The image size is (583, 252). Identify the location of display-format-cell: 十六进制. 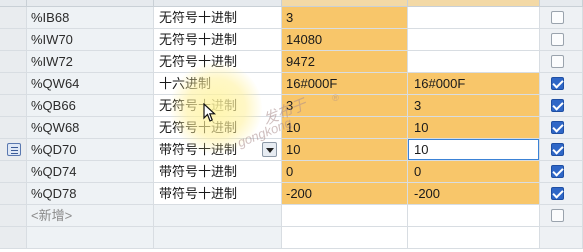
(218, 84).